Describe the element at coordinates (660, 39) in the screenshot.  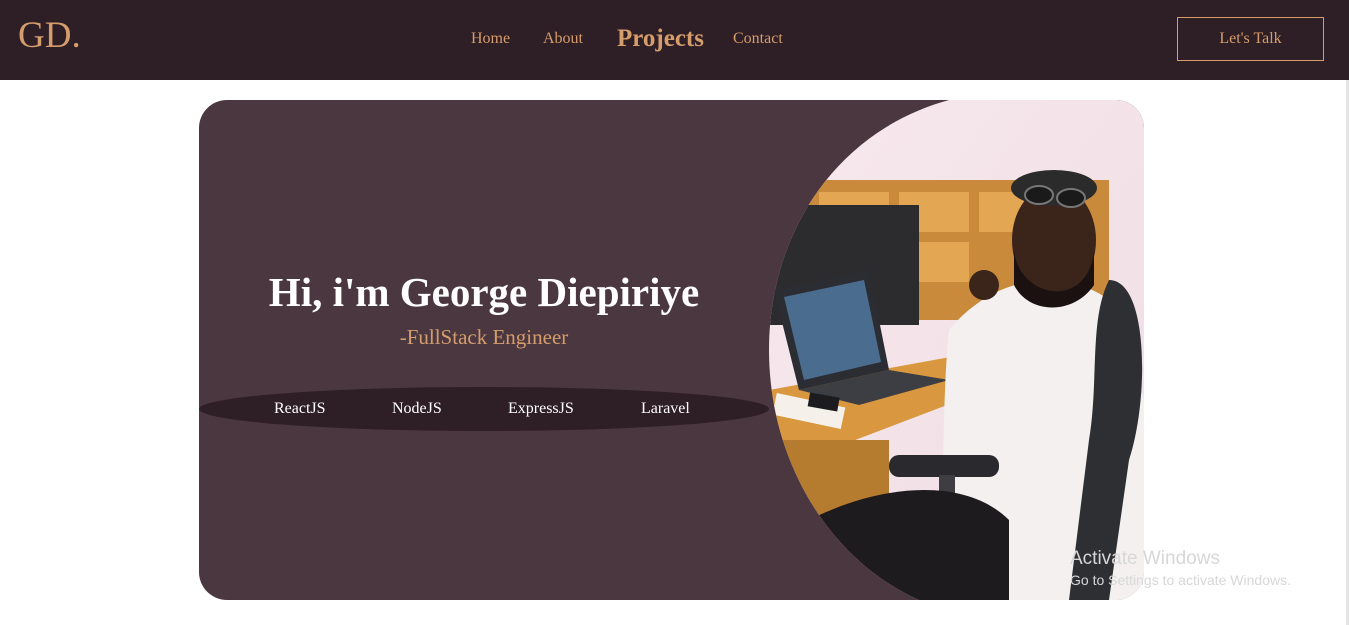
I see `nav-link-projects: Projects` at that location.